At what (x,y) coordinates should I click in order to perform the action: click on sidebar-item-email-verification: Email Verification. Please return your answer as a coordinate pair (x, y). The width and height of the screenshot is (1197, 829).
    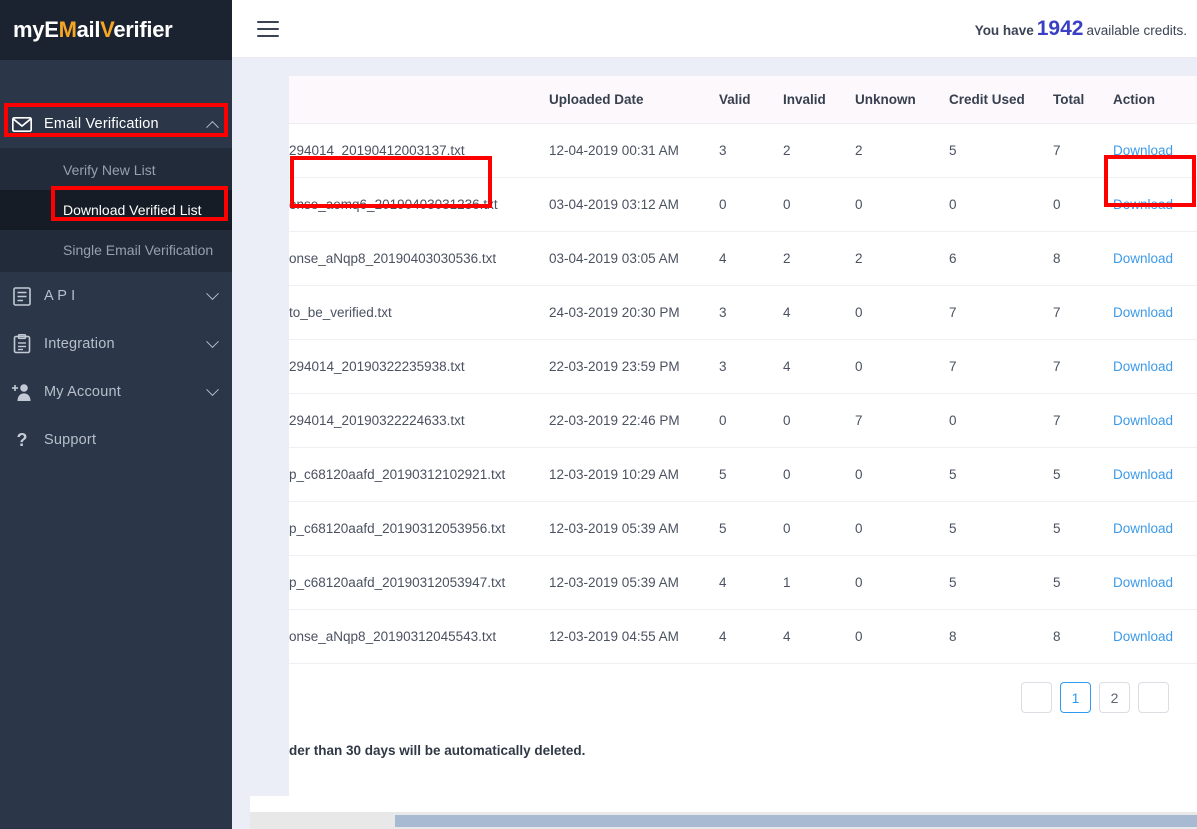
    Looking at the image, I should click on (116, 124).